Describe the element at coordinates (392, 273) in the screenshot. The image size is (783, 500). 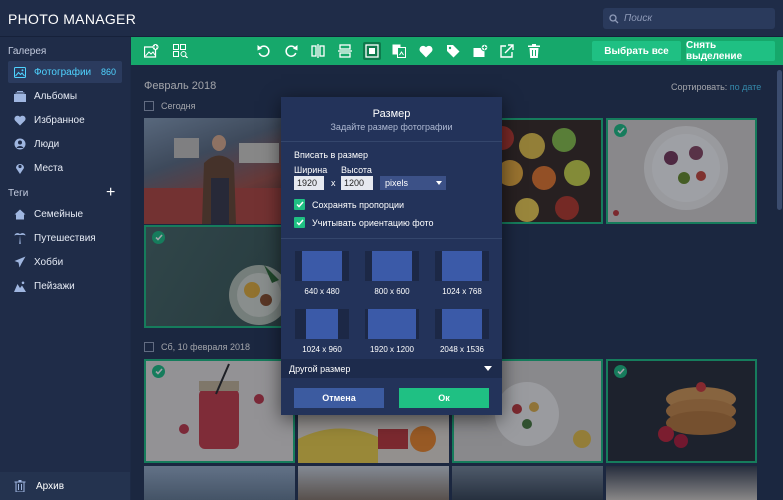
I see `preset-800x600: 800 x 600` at that location.